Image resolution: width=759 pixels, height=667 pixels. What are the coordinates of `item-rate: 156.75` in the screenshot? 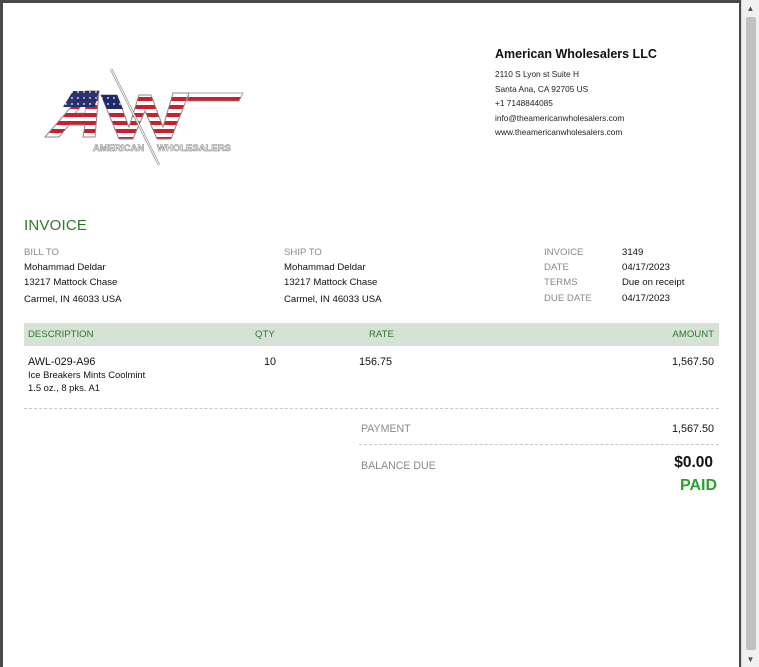 It's located at (376, 362).